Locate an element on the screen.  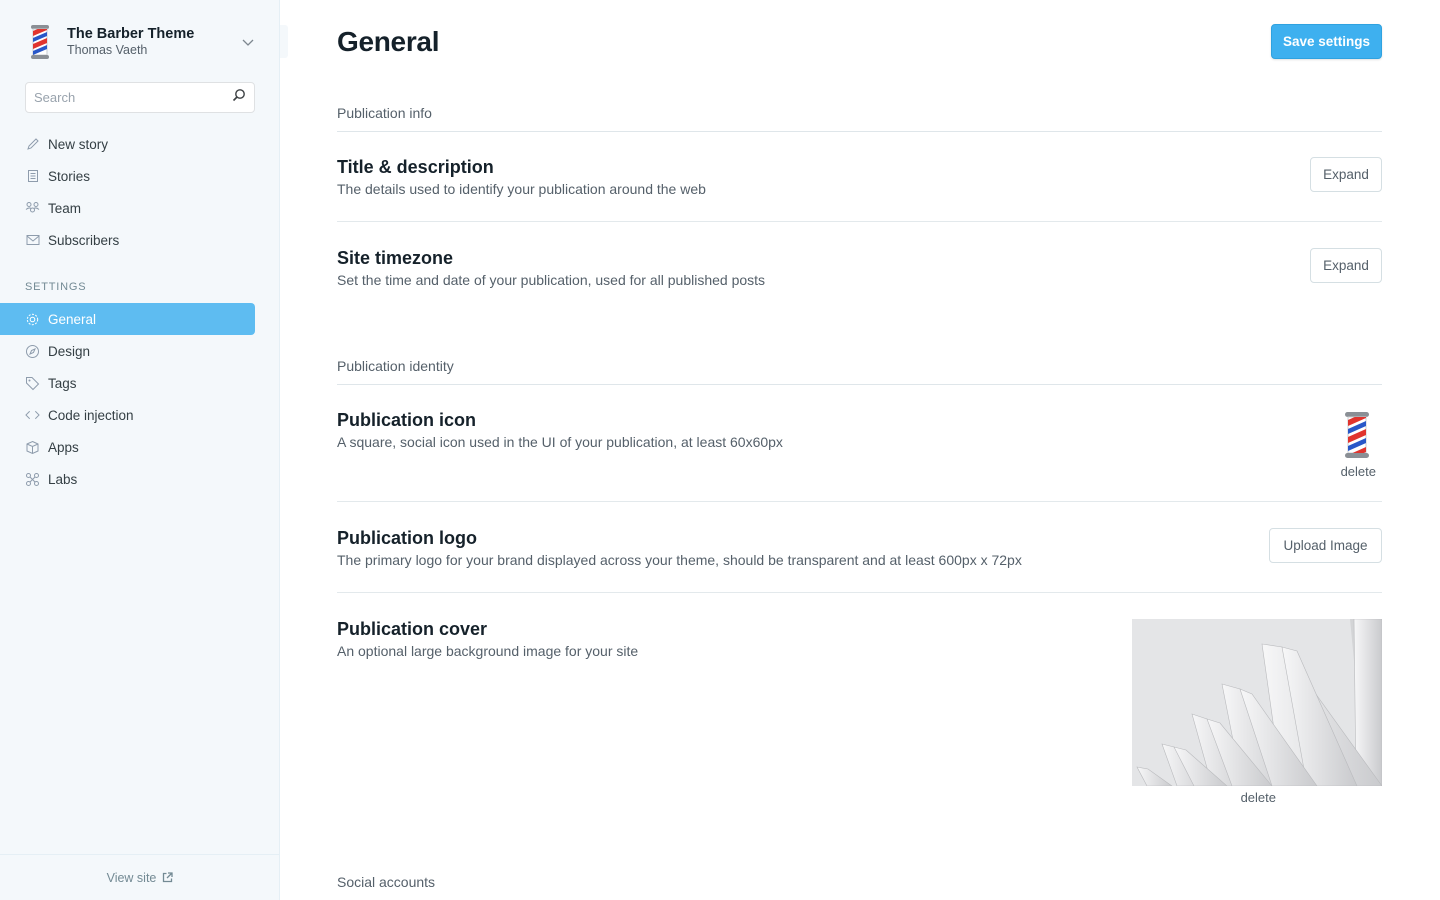
code-icon is located at coordinates (32, 415).